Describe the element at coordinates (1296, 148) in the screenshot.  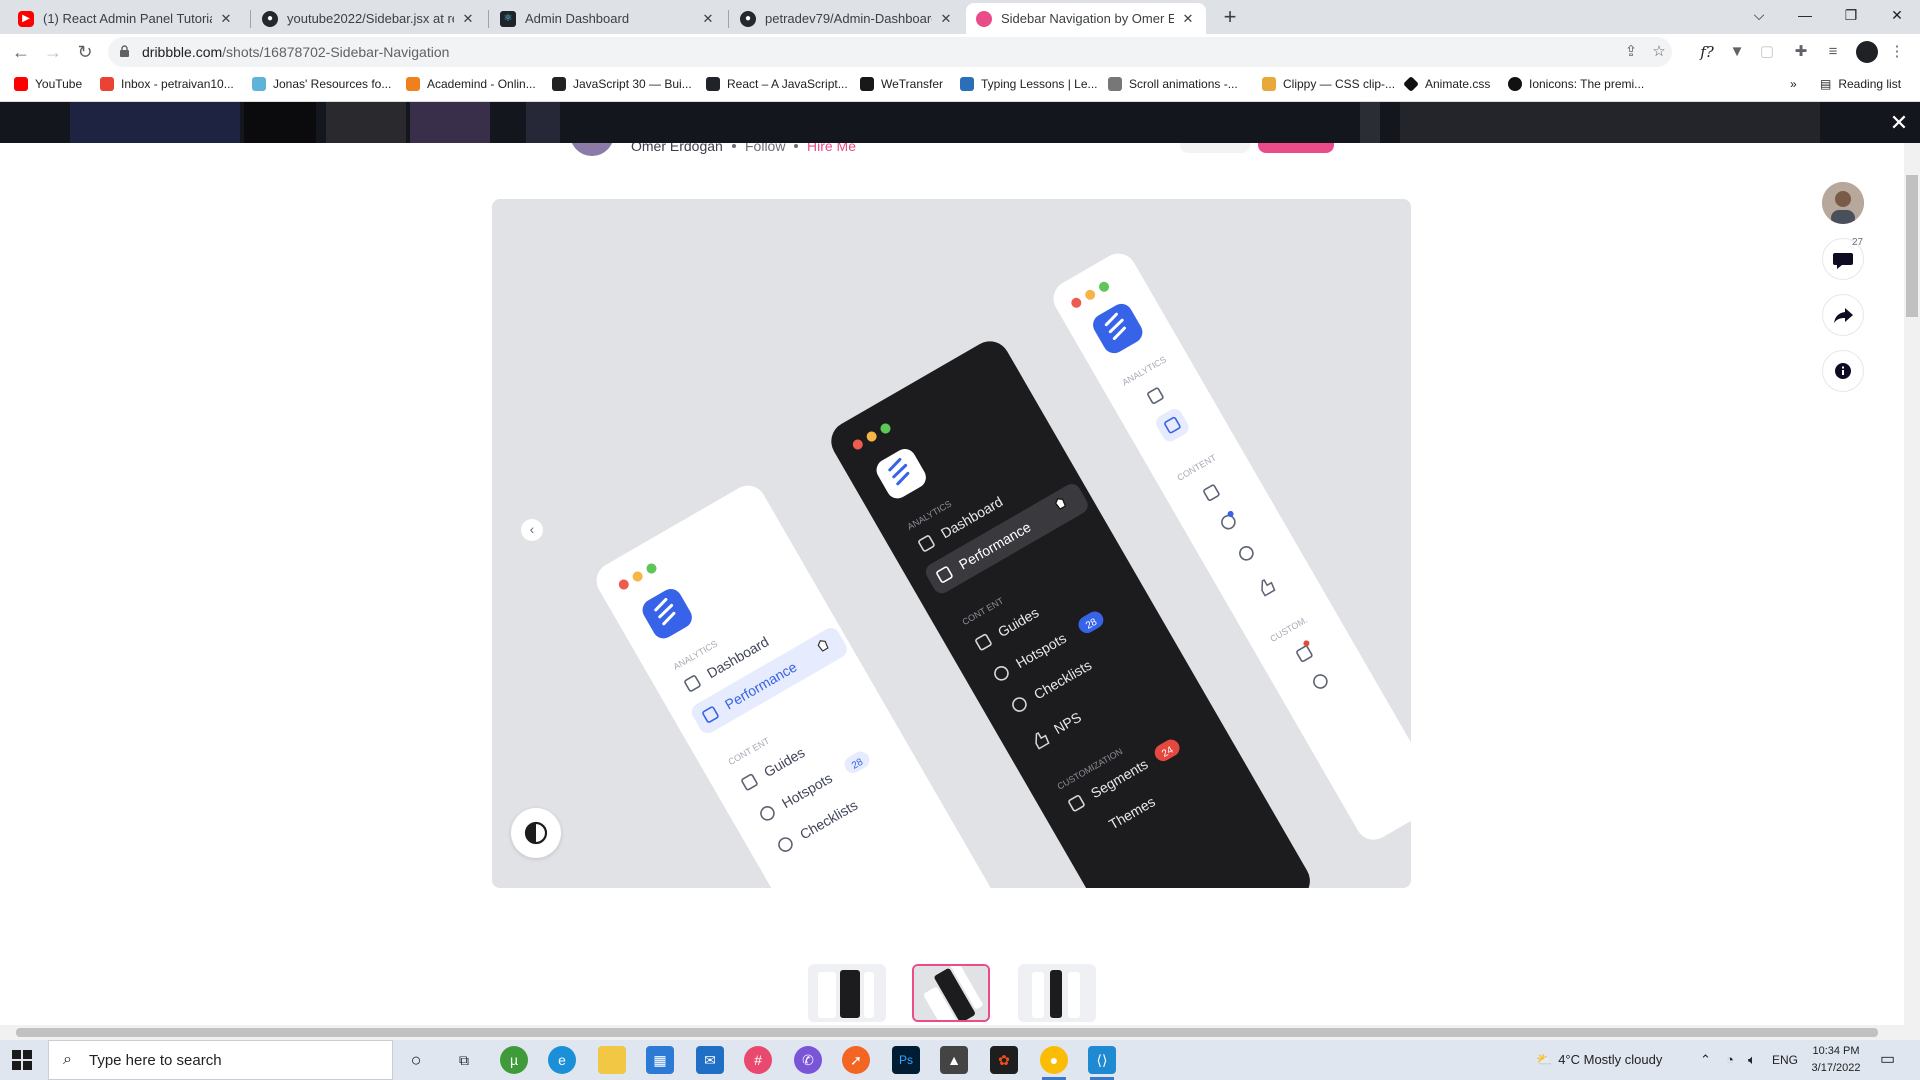
I see `like-button` at that location.